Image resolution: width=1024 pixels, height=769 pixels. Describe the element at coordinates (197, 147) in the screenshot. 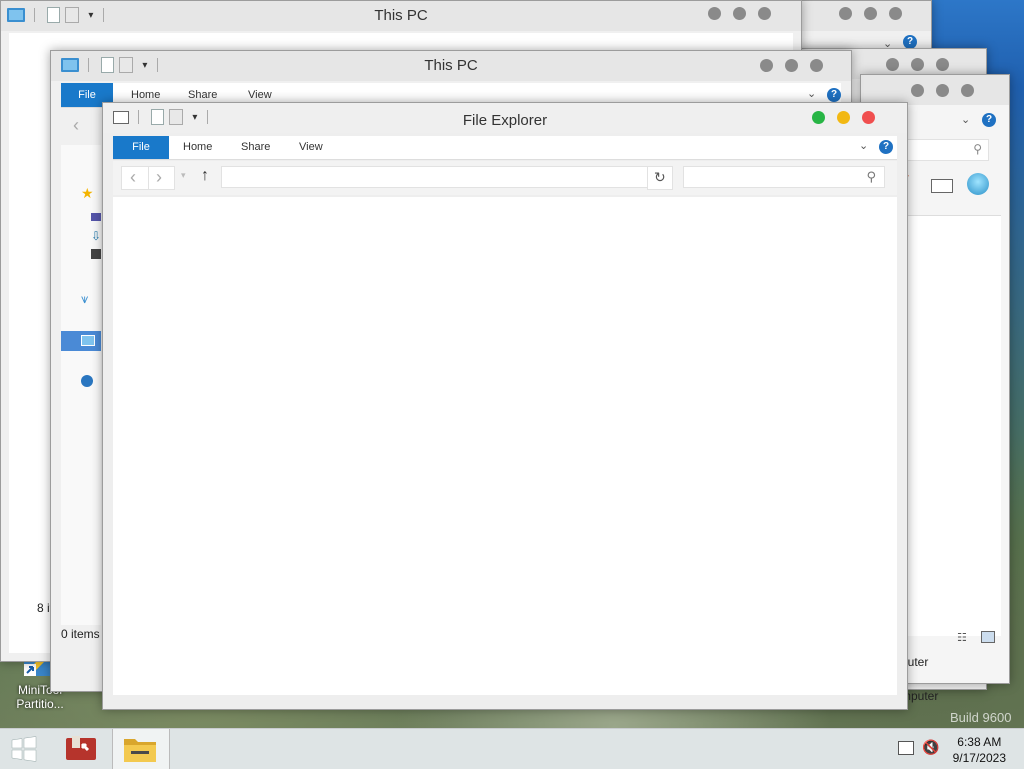

I see `tab-home: Home` at that location.